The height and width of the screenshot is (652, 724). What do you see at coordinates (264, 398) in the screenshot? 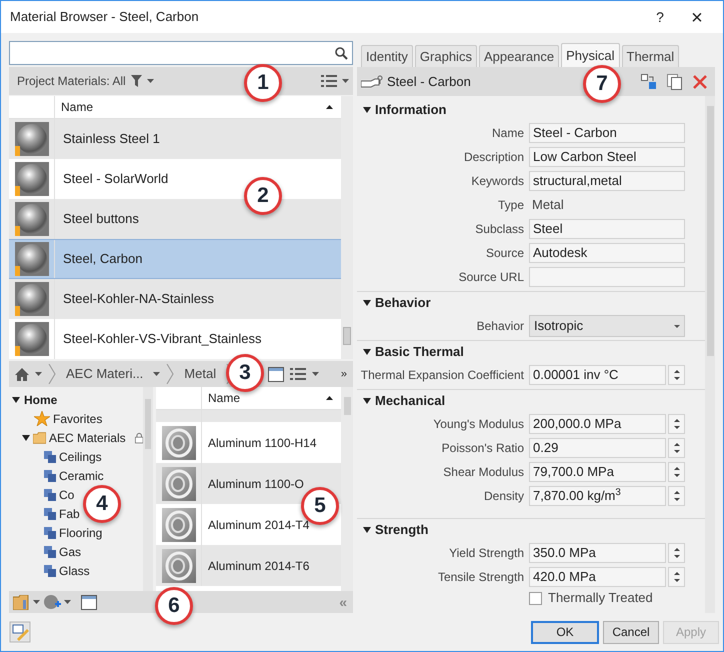
I see `column-header: Name` at bounding box center [264, 398].